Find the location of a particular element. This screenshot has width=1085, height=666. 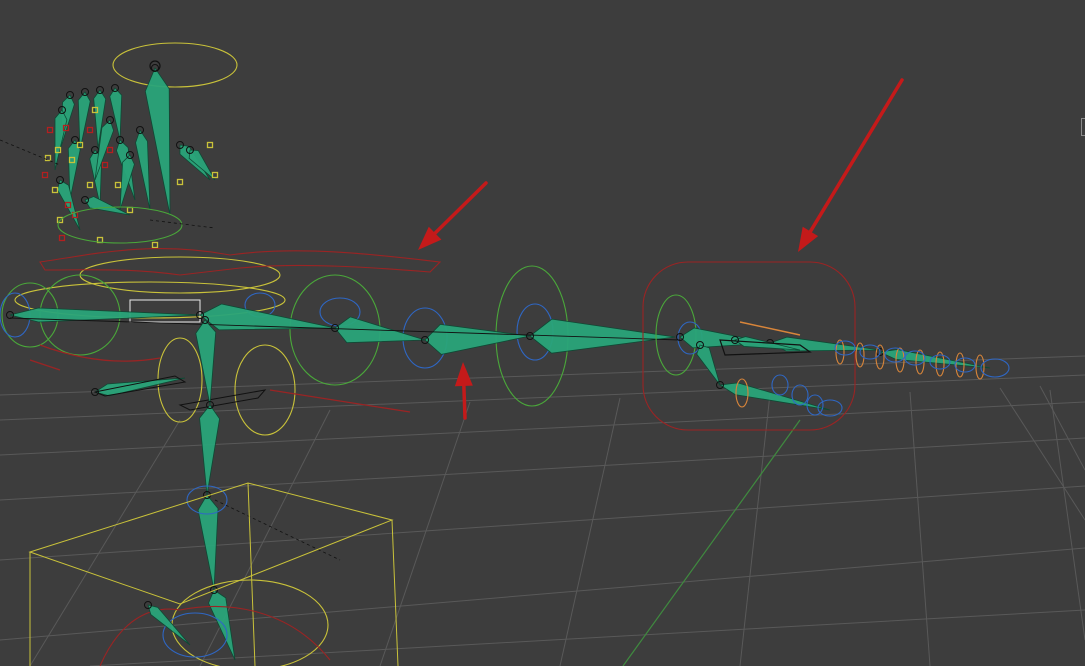

chest-bone-outline is located at coordinates (222, 400).